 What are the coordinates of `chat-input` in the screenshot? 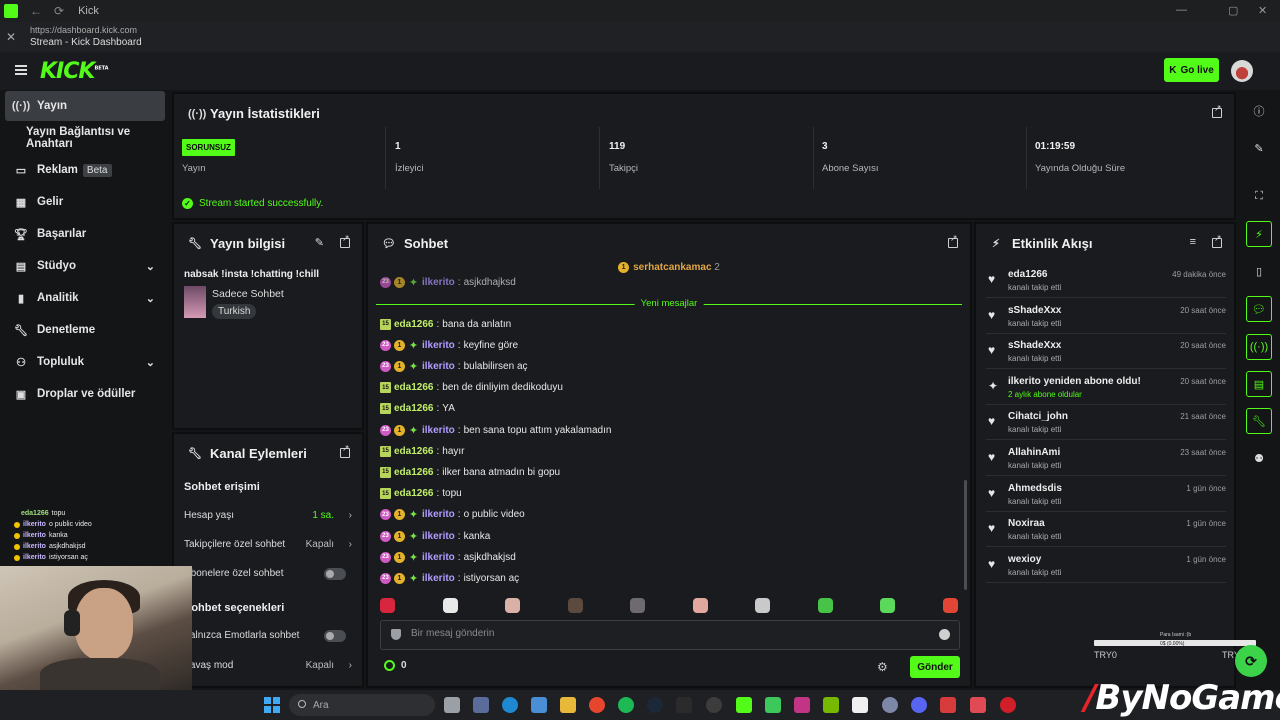 It's located at (661, 633).